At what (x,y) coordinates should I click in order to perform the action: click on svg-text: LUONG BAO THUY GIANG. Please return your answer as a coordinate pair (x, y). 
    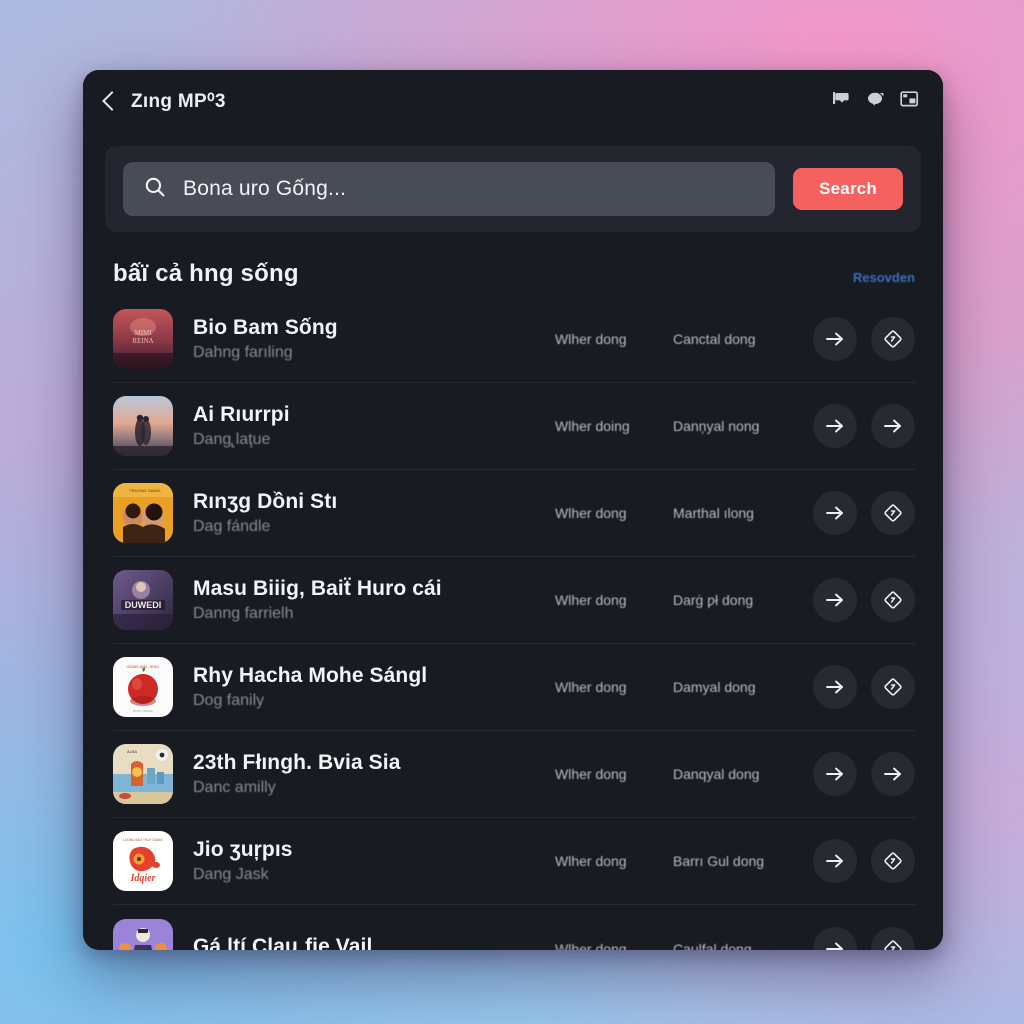
    Looking at the image, I should click on (143, 840).